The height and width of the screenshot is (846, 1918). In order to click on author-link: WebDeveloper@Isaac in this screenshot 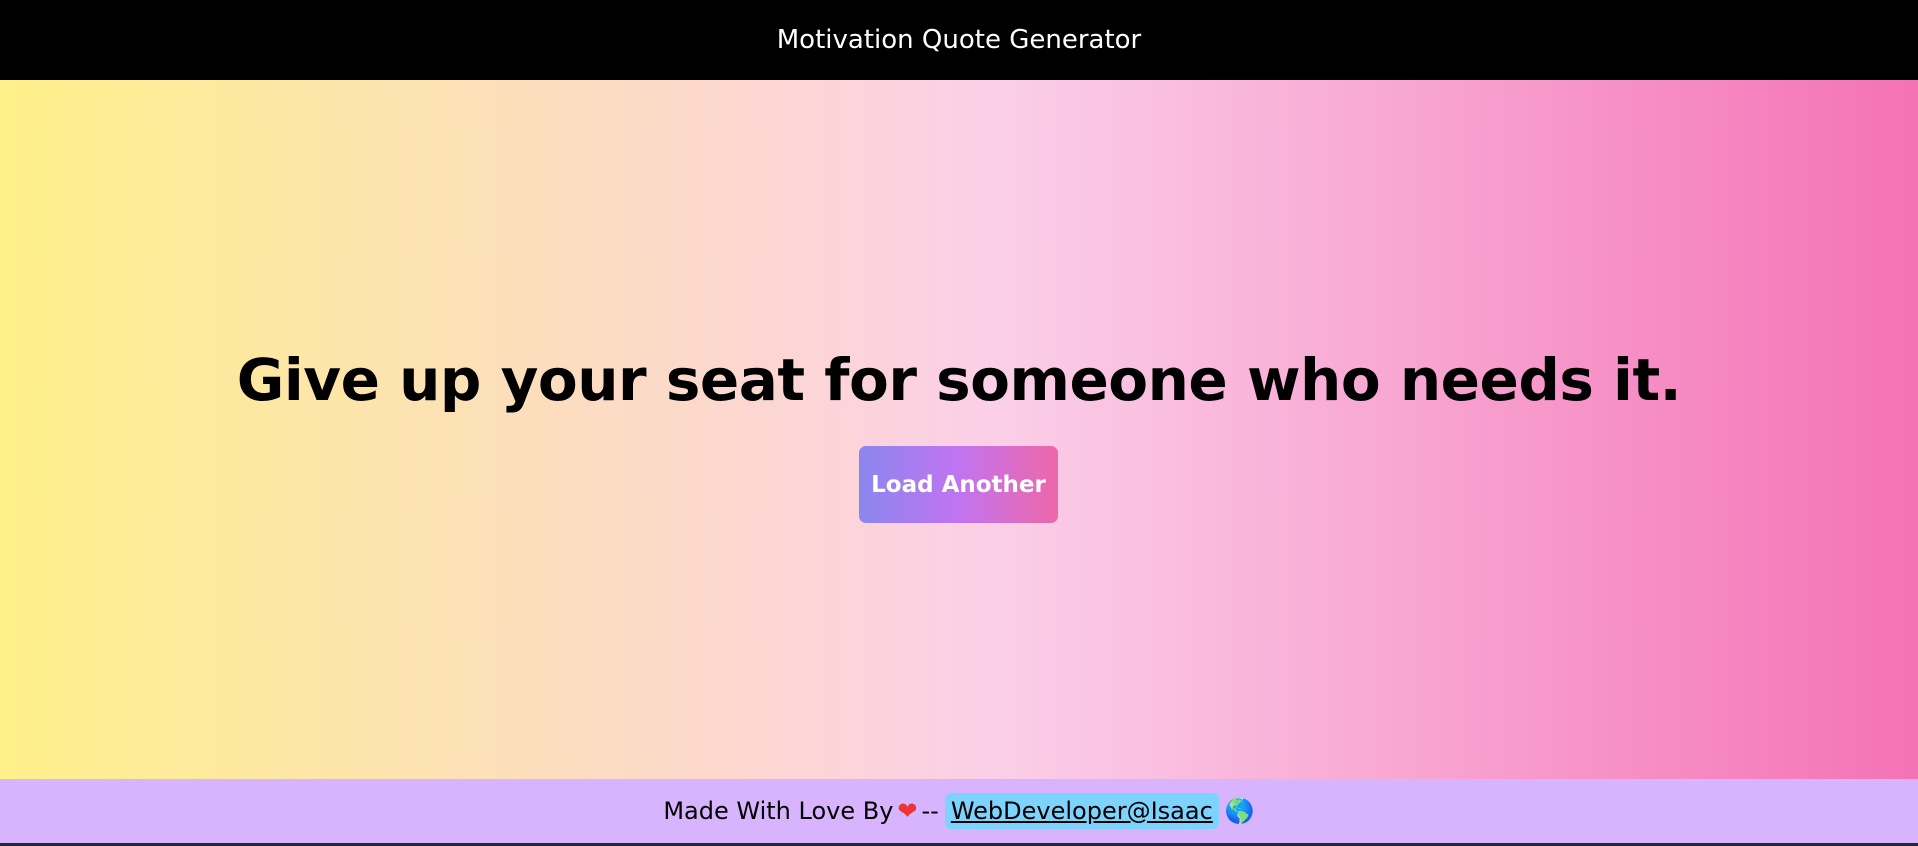, I will do `click(1081, 811)`.